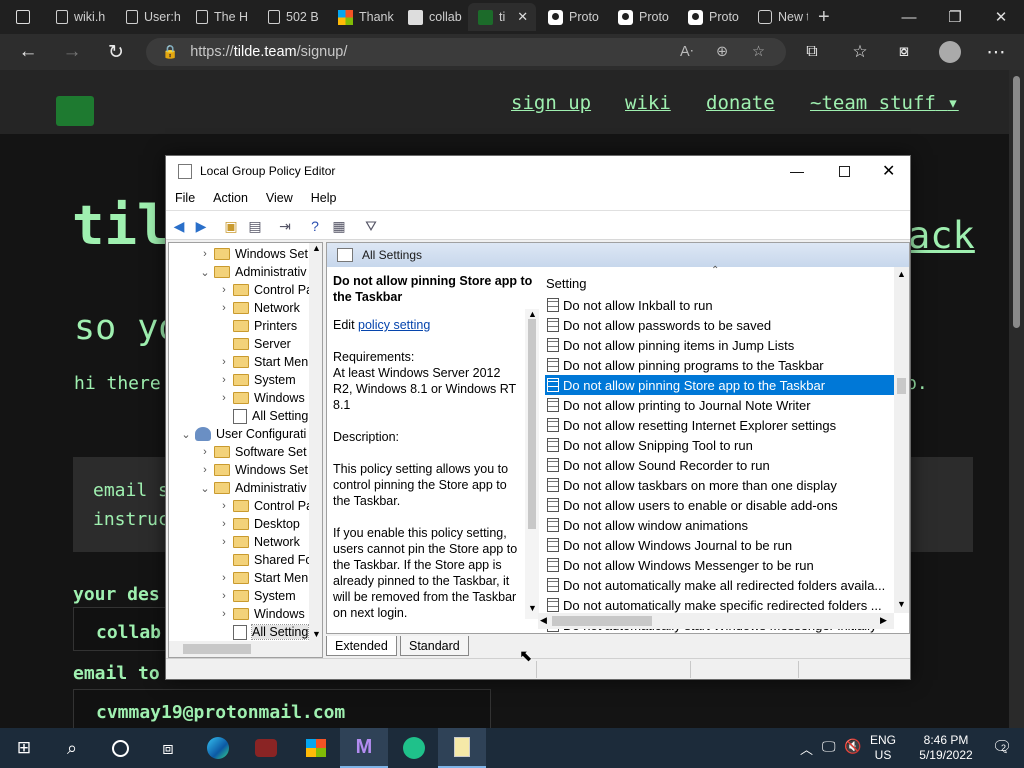 The image size is (1024, 768). What do you see at coordinates (316, 248) in the screenshot?
I see `scroll-up-icon: ▲` at bounding box center [316, 248].